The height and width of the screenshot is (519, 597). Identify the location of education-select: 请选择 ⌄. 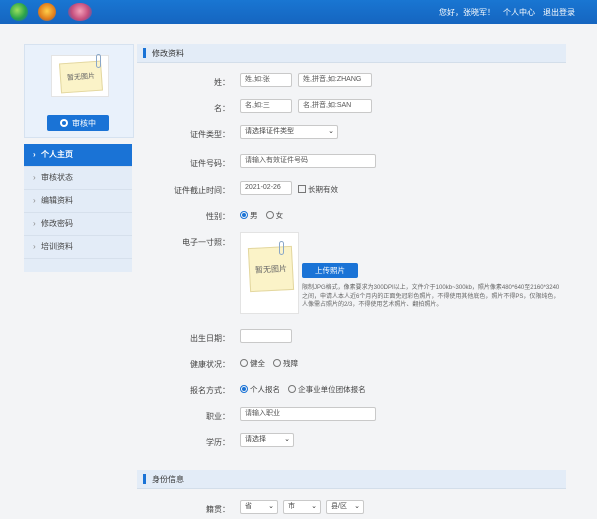
(267, 440).